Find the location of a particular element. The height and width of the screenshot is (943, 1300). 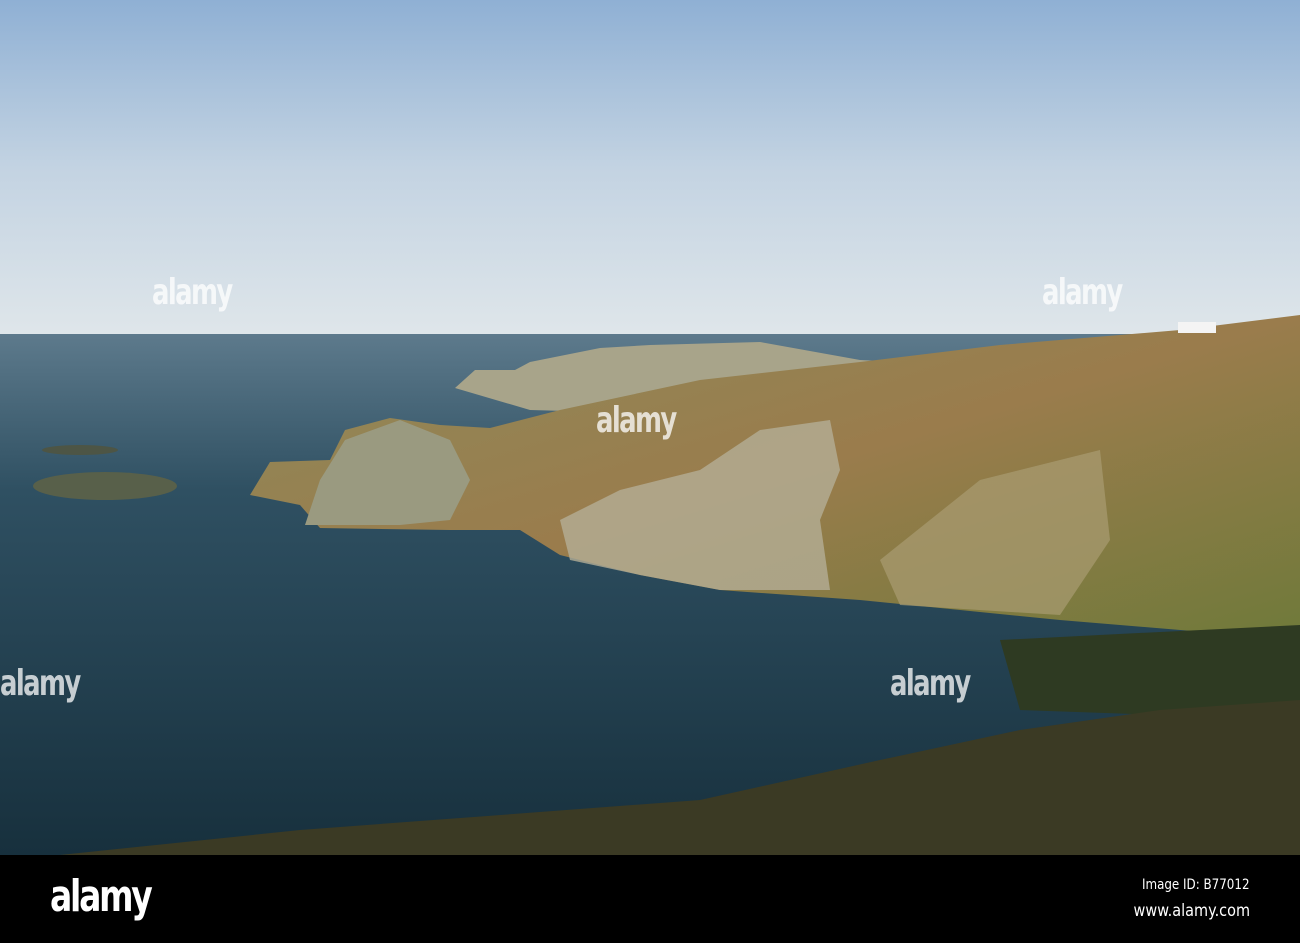

footer-bar: alamy Image ID: B77012 www.alamy.com is located at coordinates (650, 899).